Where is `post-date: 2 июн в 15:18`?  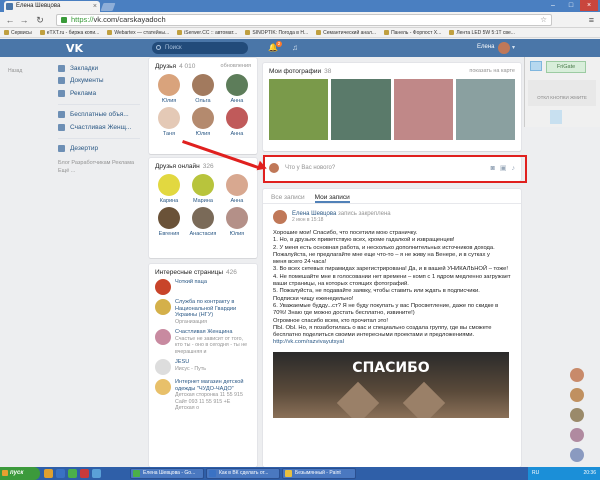 post-date: 2 июн в 15:18 is located at coordinates (341, 220).